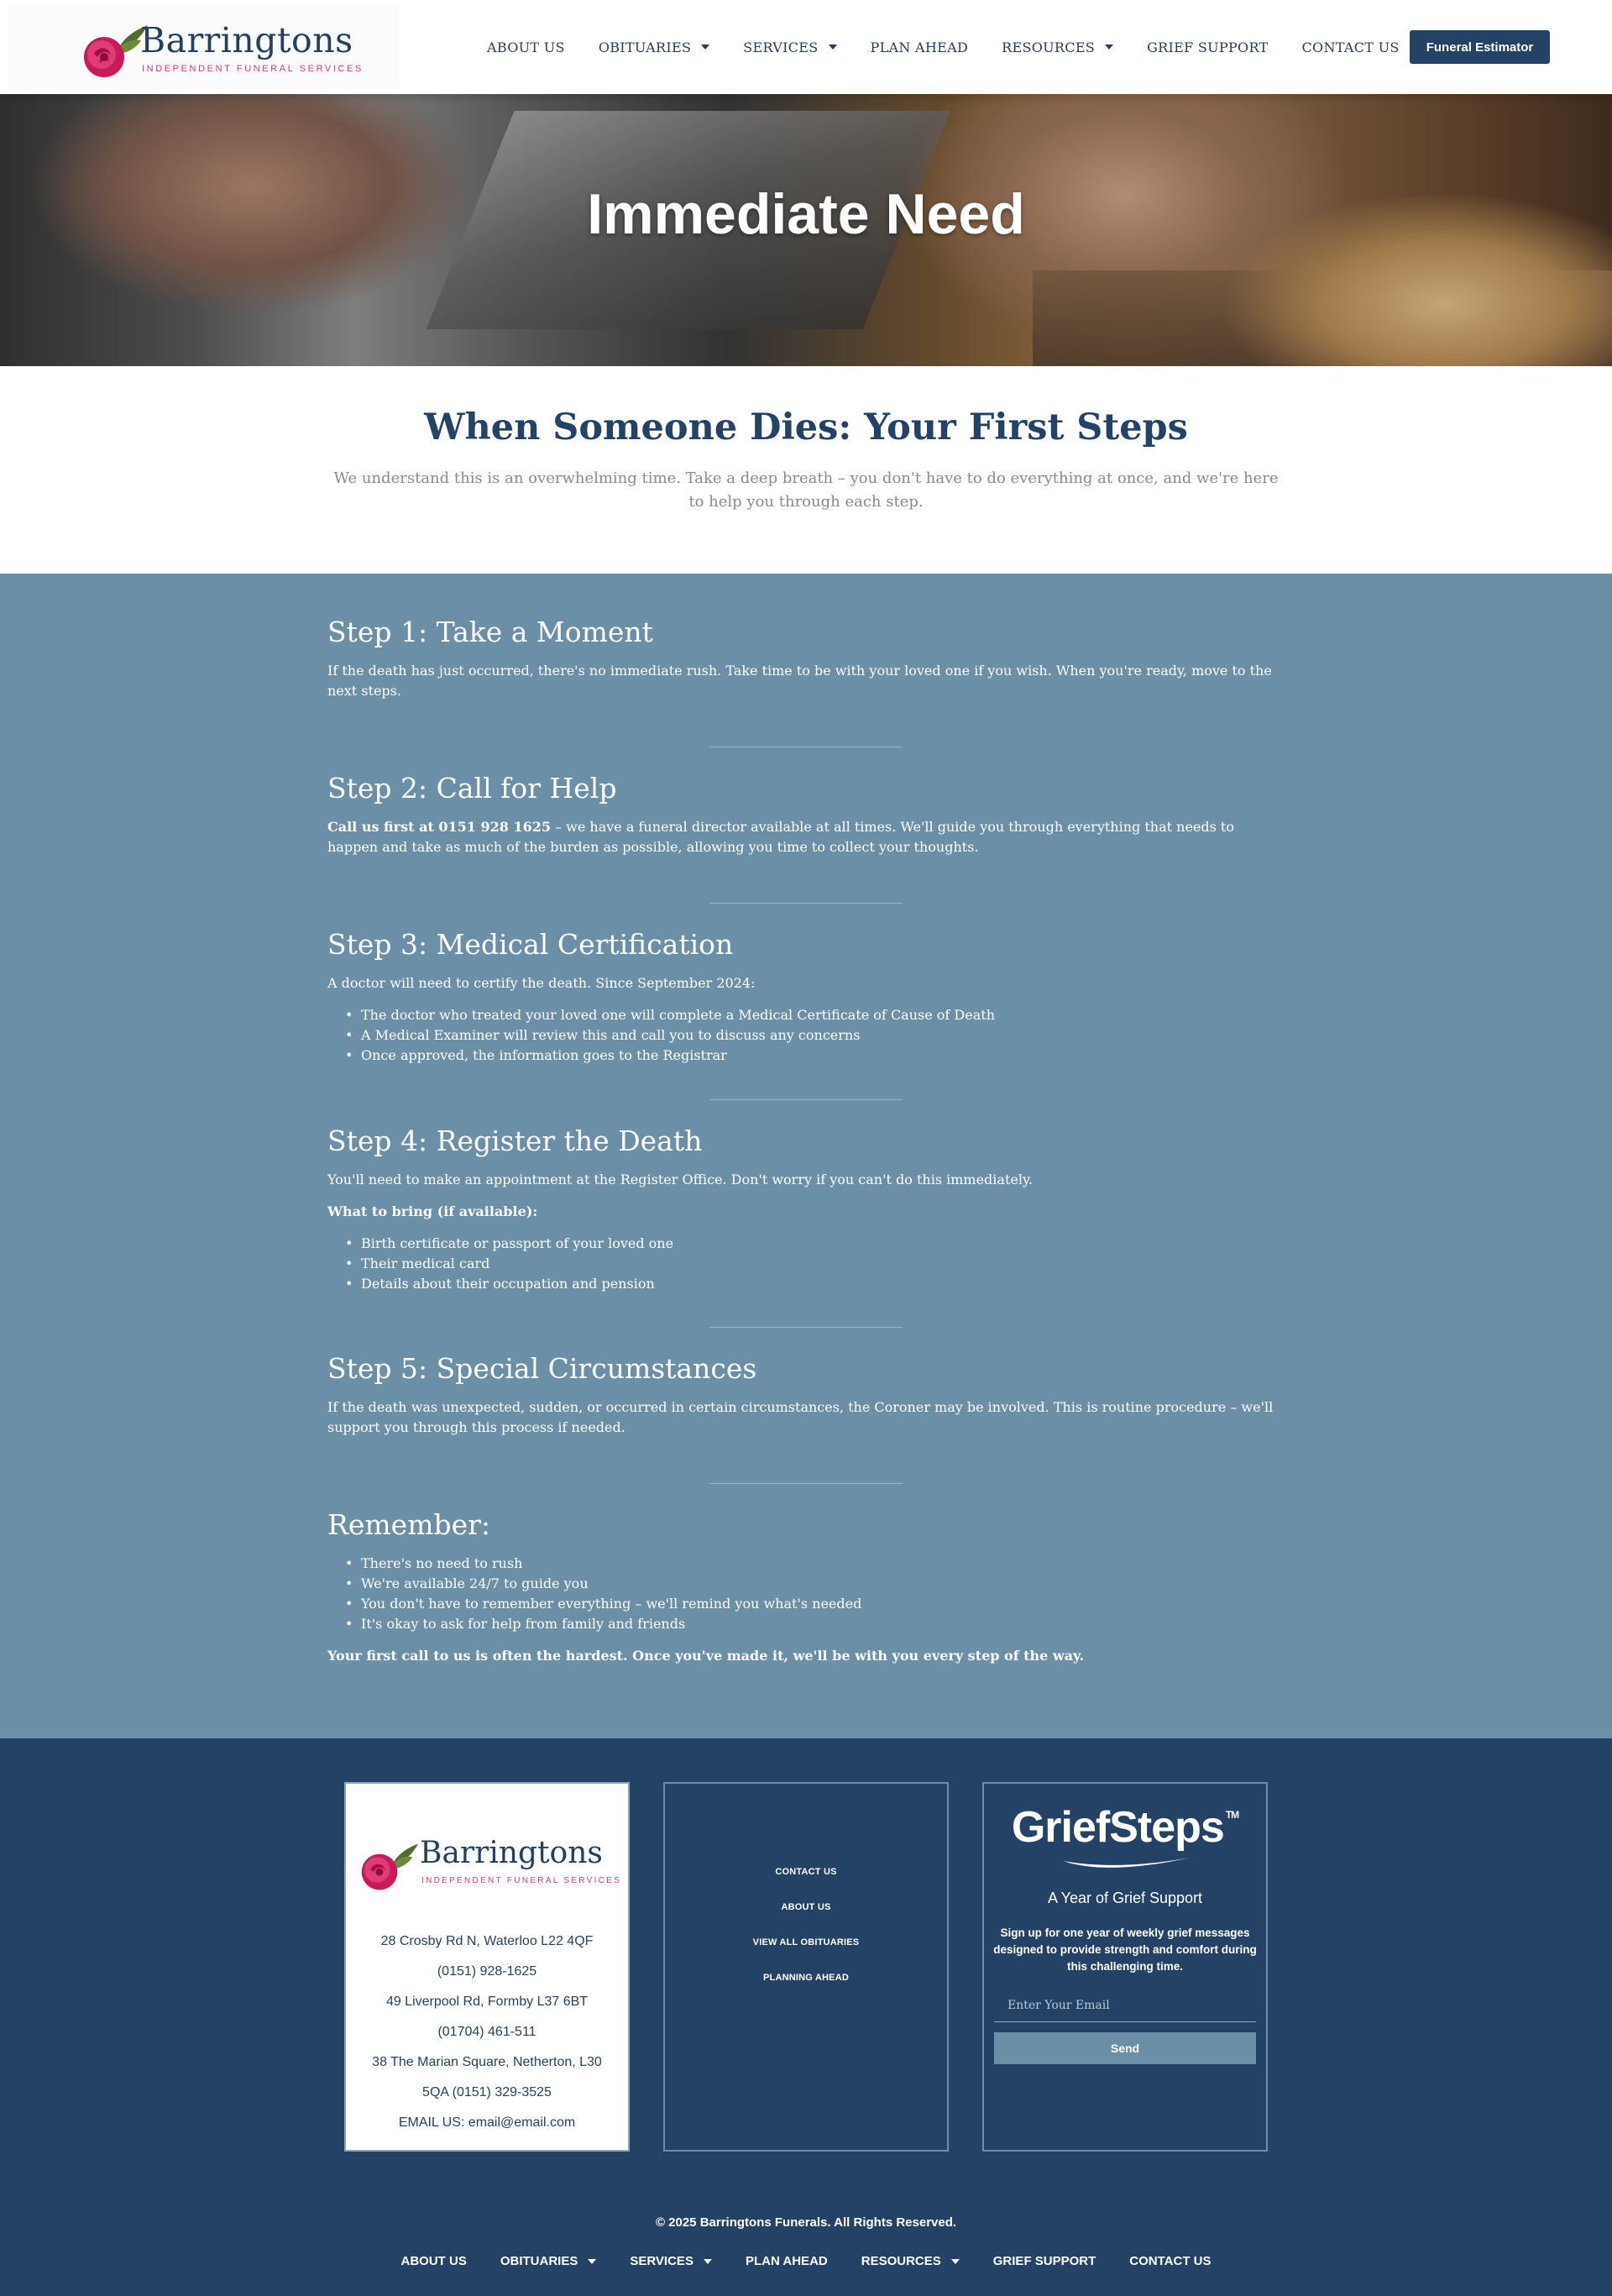 Image resolution: width=1612 pixels, height=2296 pixels. I want to click on footer-nav-grief-support: GRIEF SUPPORT, so click(1044, 2261).